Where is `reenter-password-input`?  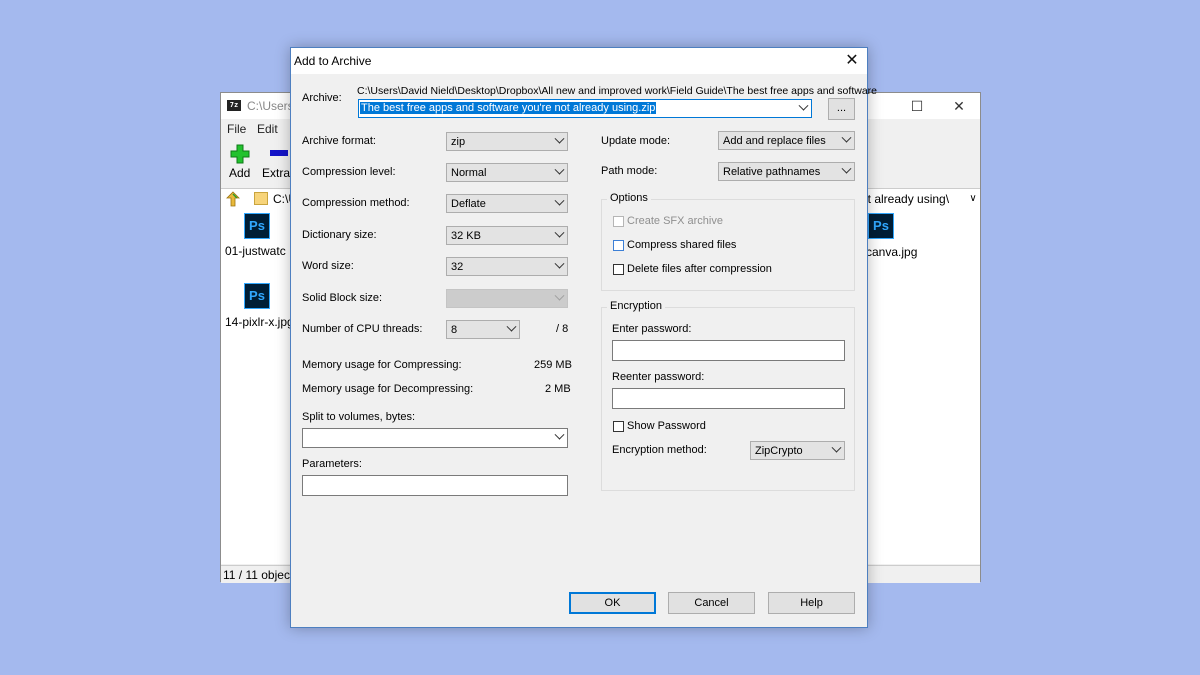 reenter-password-input is located at coordinates (728, 398).